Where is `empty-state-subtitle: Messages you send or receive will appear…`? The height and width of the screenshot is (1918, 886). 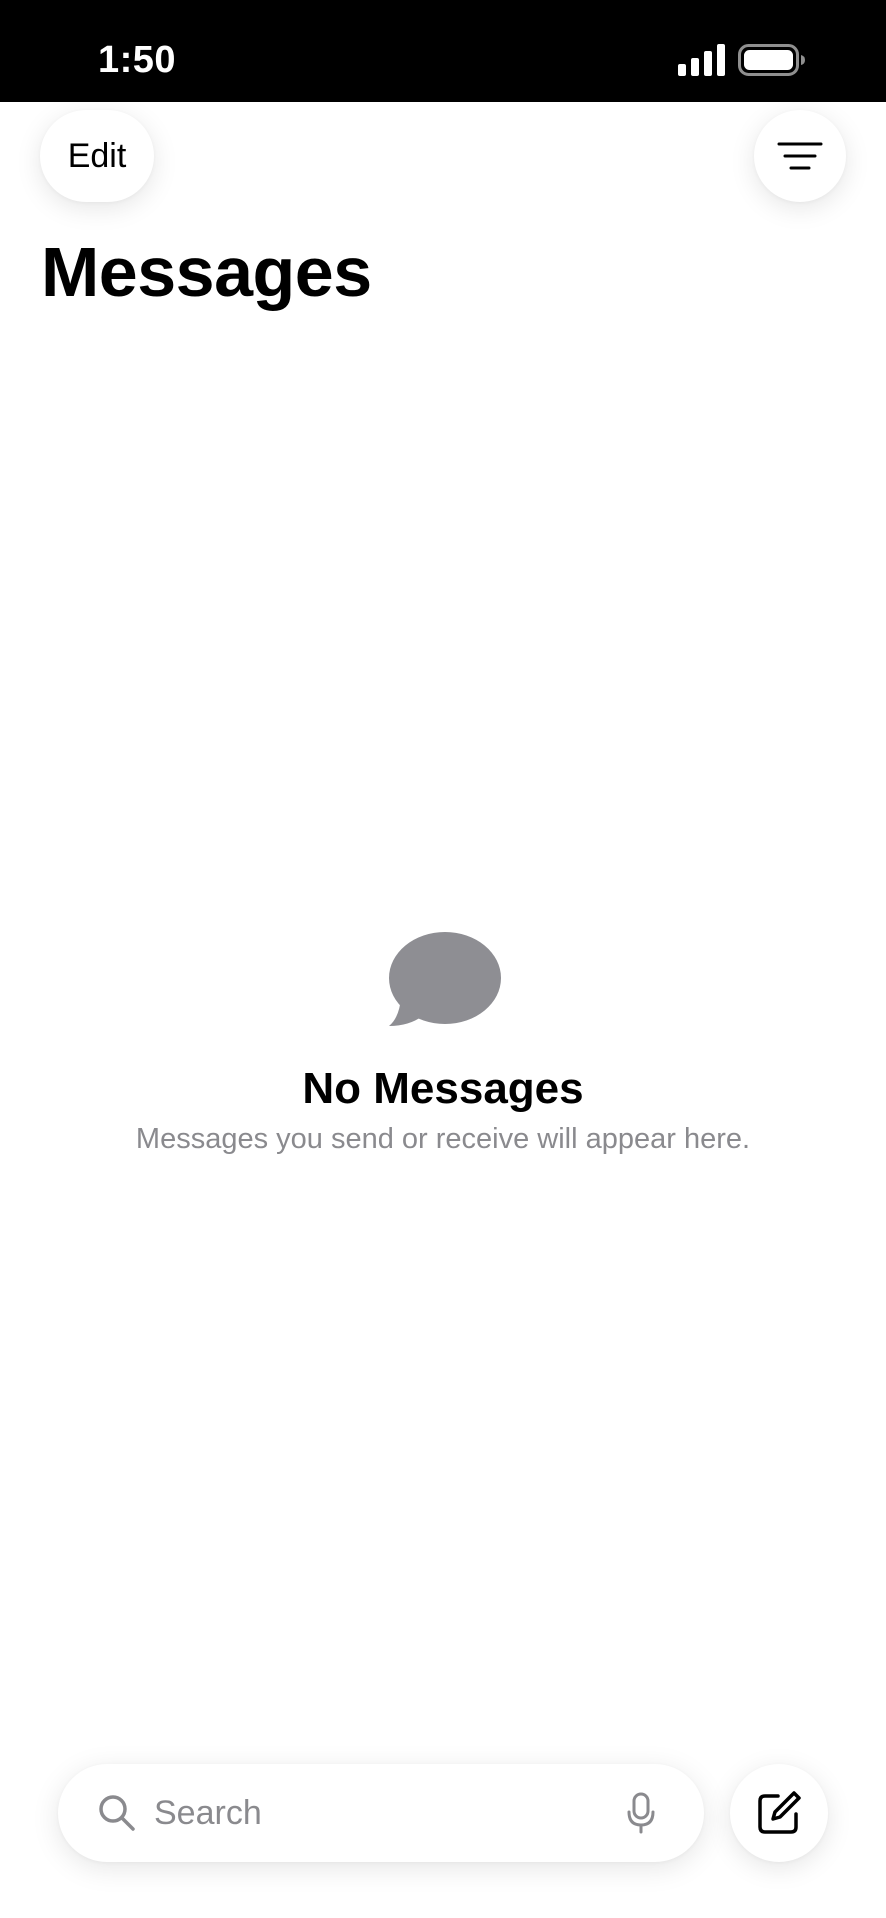 empty-state-subtitle: Messages you send or receive will appear… is located at coordinates (443, 1139).